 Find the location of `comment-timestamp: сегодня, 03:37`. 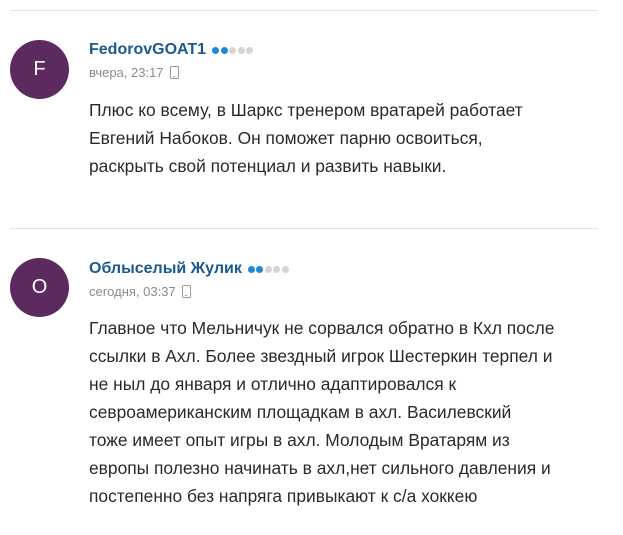

comment-timestamp: сегодня, 03:37 is located at coordinates (132, 291).